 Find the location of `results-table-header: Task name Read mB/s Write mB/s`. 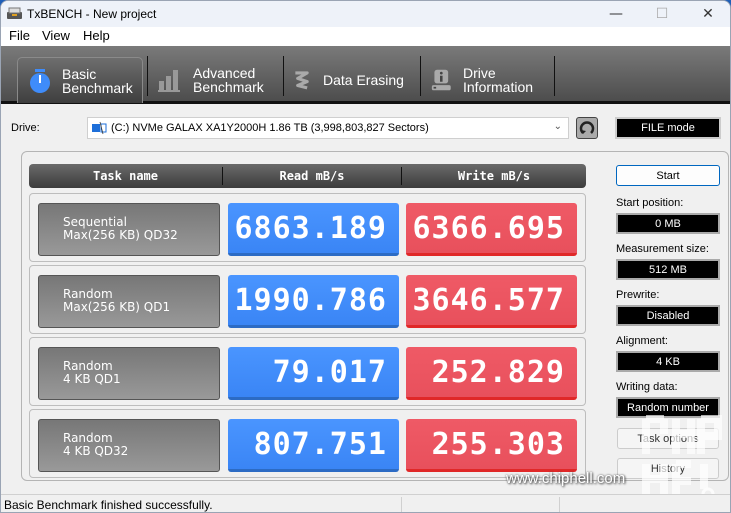

results-table-header: Task name Read mB/s Write mB/s is located at coordinates (307, 176).